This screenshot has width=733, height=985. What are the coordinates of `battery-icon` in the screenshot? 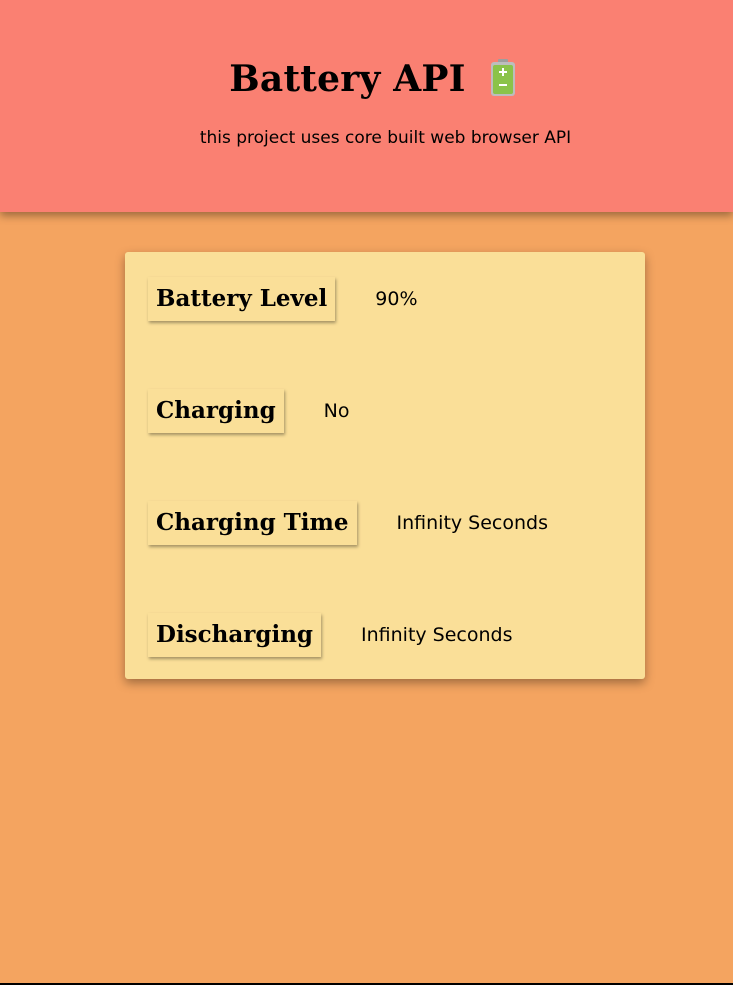 It's located at (503, 78).